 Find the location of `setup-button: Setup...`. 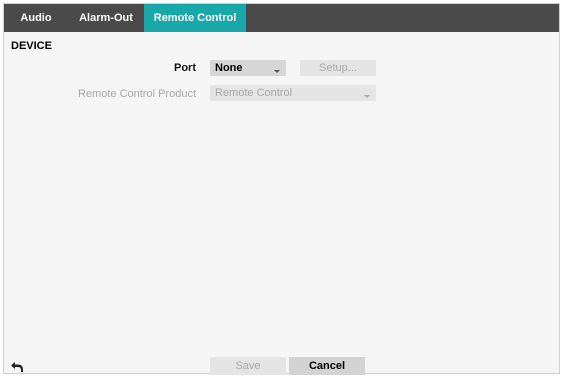

setup-button: Setup... is located at coordinates (338, 68).